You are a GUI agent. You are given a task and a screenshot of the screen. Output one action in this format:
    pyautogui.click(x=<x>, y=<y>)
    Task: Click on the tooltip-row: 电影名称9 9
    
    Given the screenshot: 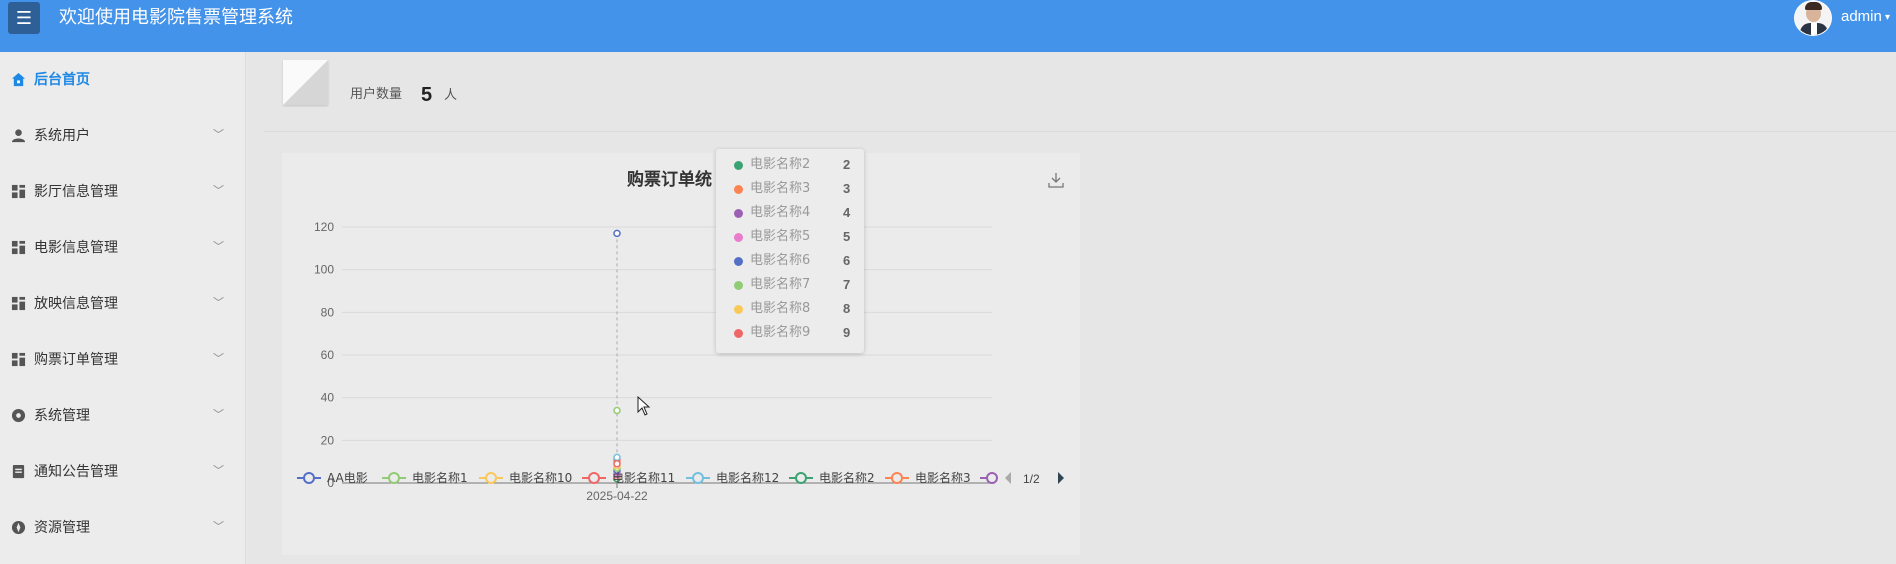 What is the action you would take?
    pyautogui.click(x=790, y=334)
    